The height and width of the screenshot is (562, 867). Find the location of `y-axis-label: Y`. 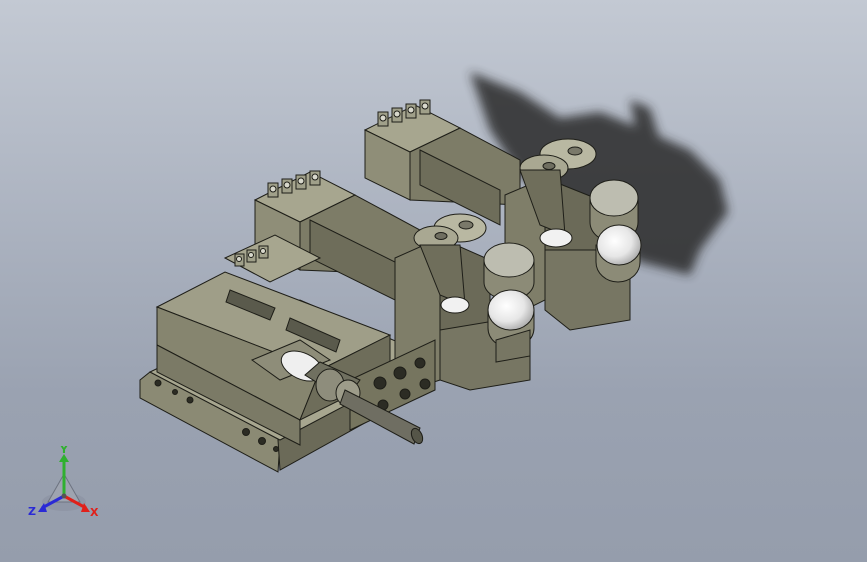

y-axis-label: Y is located at coordinates (64, 451).